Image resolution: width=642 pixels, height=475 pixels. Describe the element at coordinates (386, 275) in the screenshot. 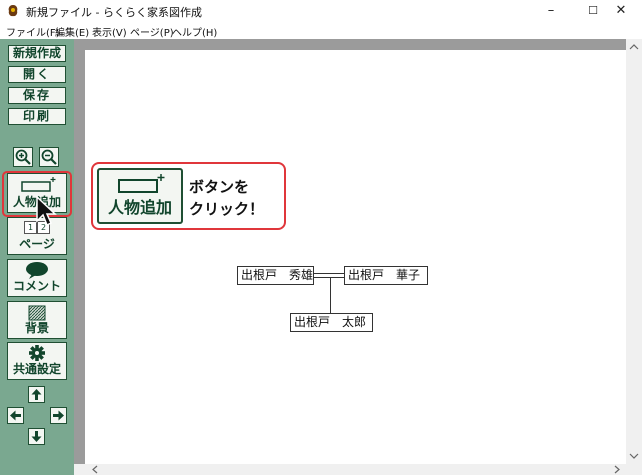

I see `person-box-mother: 出根戸 華子` at that location.